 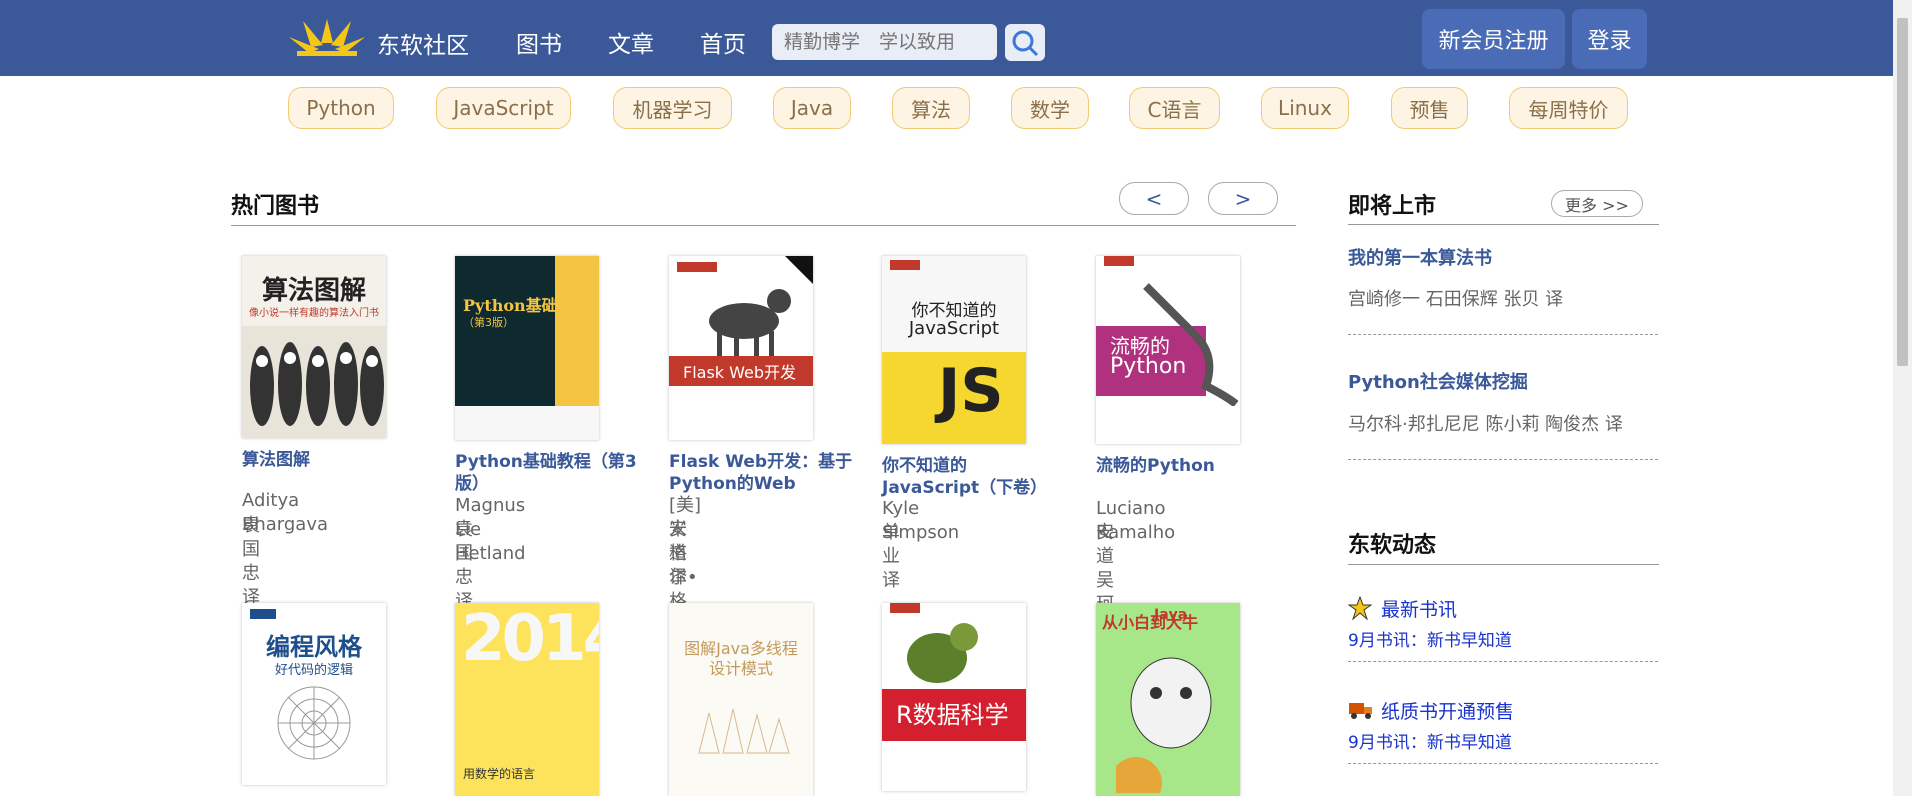 What do you see at coordinates (1360, 608) in the screenshot?
I see `sparkle-icon` at bounding box center [1360, 608].